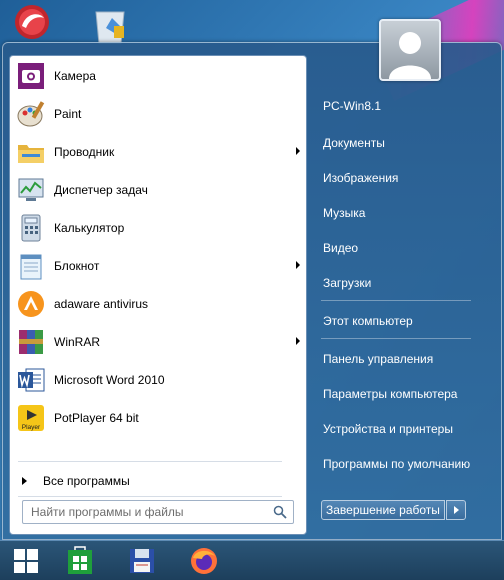 The image size is (504, 580). What do you see at coordinates (151, 512) in the screenshot?
I see `search-input` at bounding box center [151, 512].